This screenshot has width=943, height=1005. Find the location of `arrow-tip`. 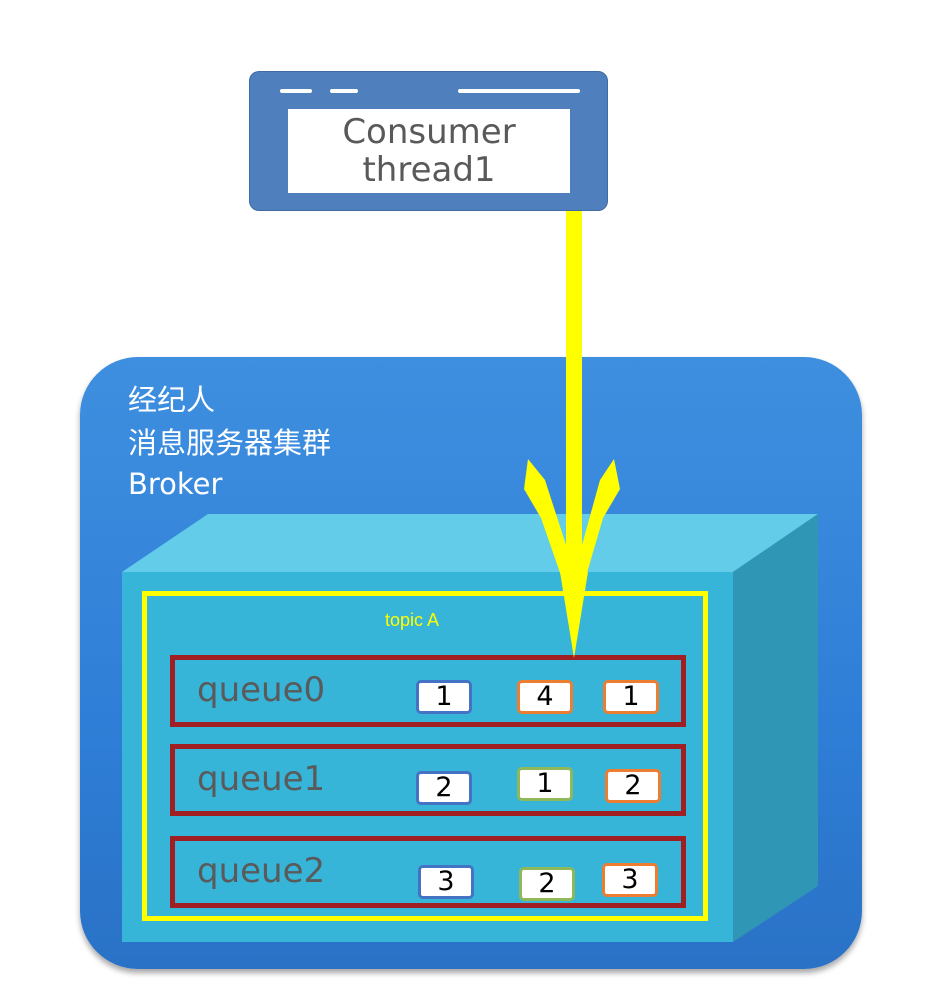

arrow-tip is located at coordinates (574, 615).